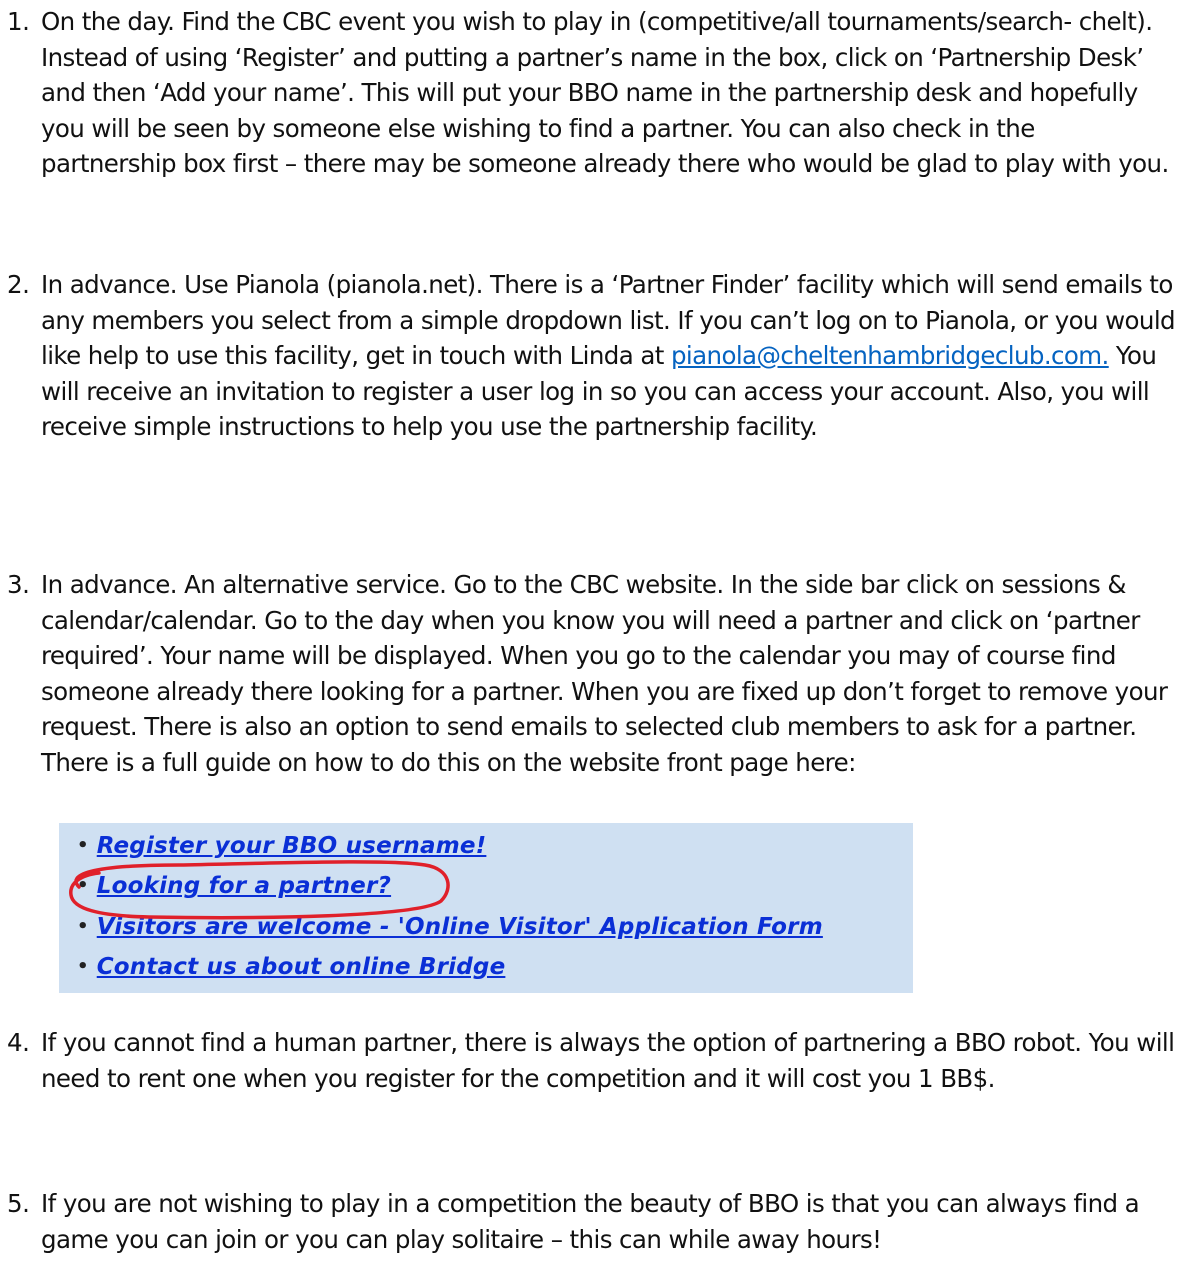  I want to click on website-link-contact-us: • Contact us about online Bridge, so click(291, 967).